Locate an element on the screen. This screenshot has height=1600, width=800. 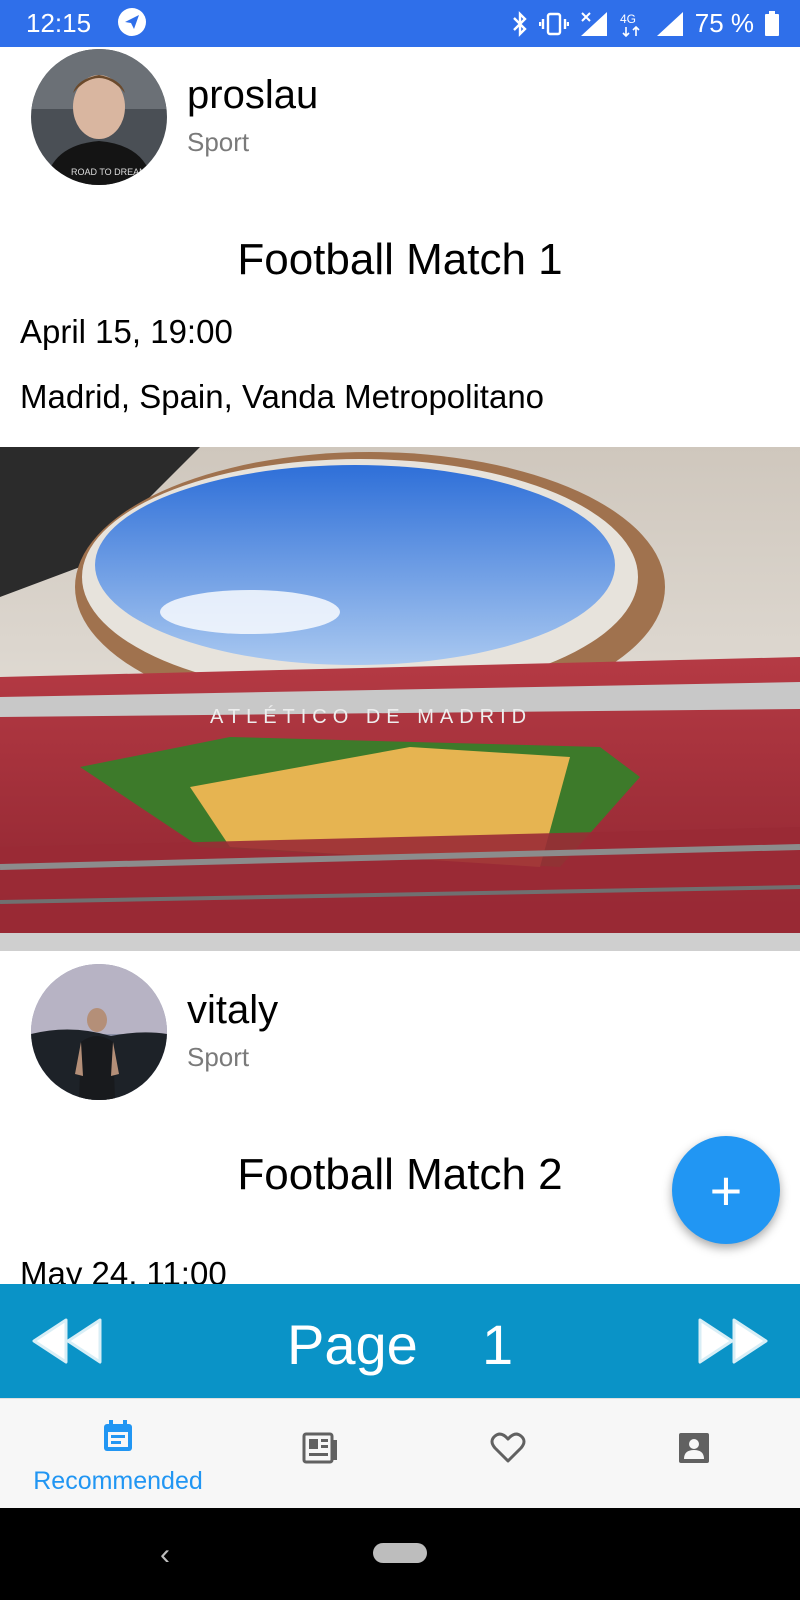
post-divider is located at coordinates (400, 942).